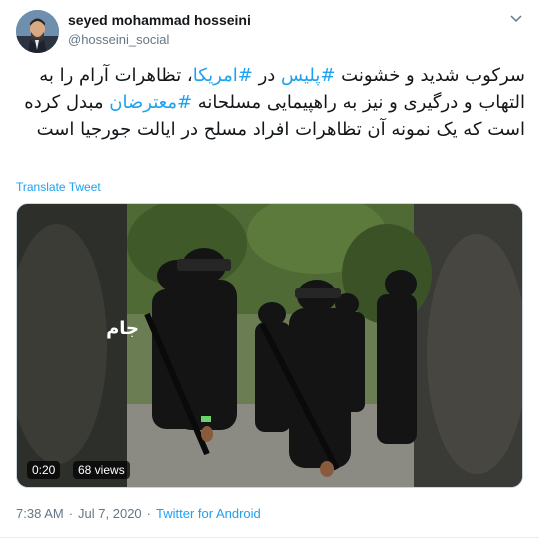  What do you see at coordinates (150, 102) in the screenshot?
I see `hashtag-link: #معترضان` at bounding box center [150, 102].